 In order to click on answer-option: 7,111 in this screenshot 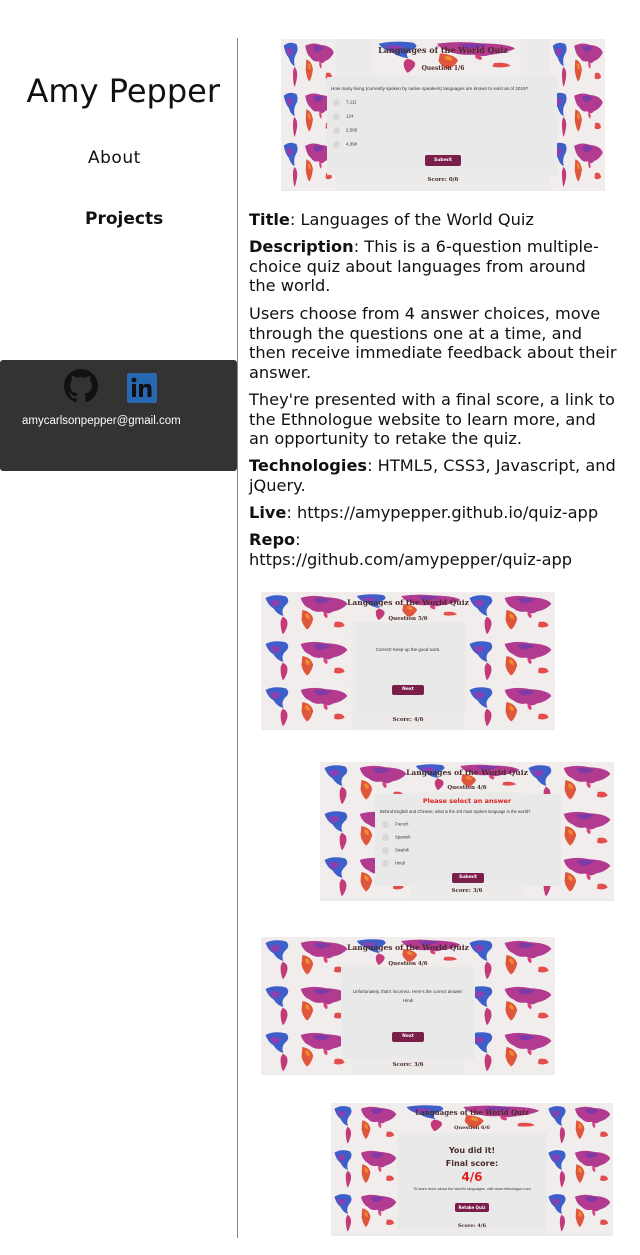, I will do `click(345, 102)`.